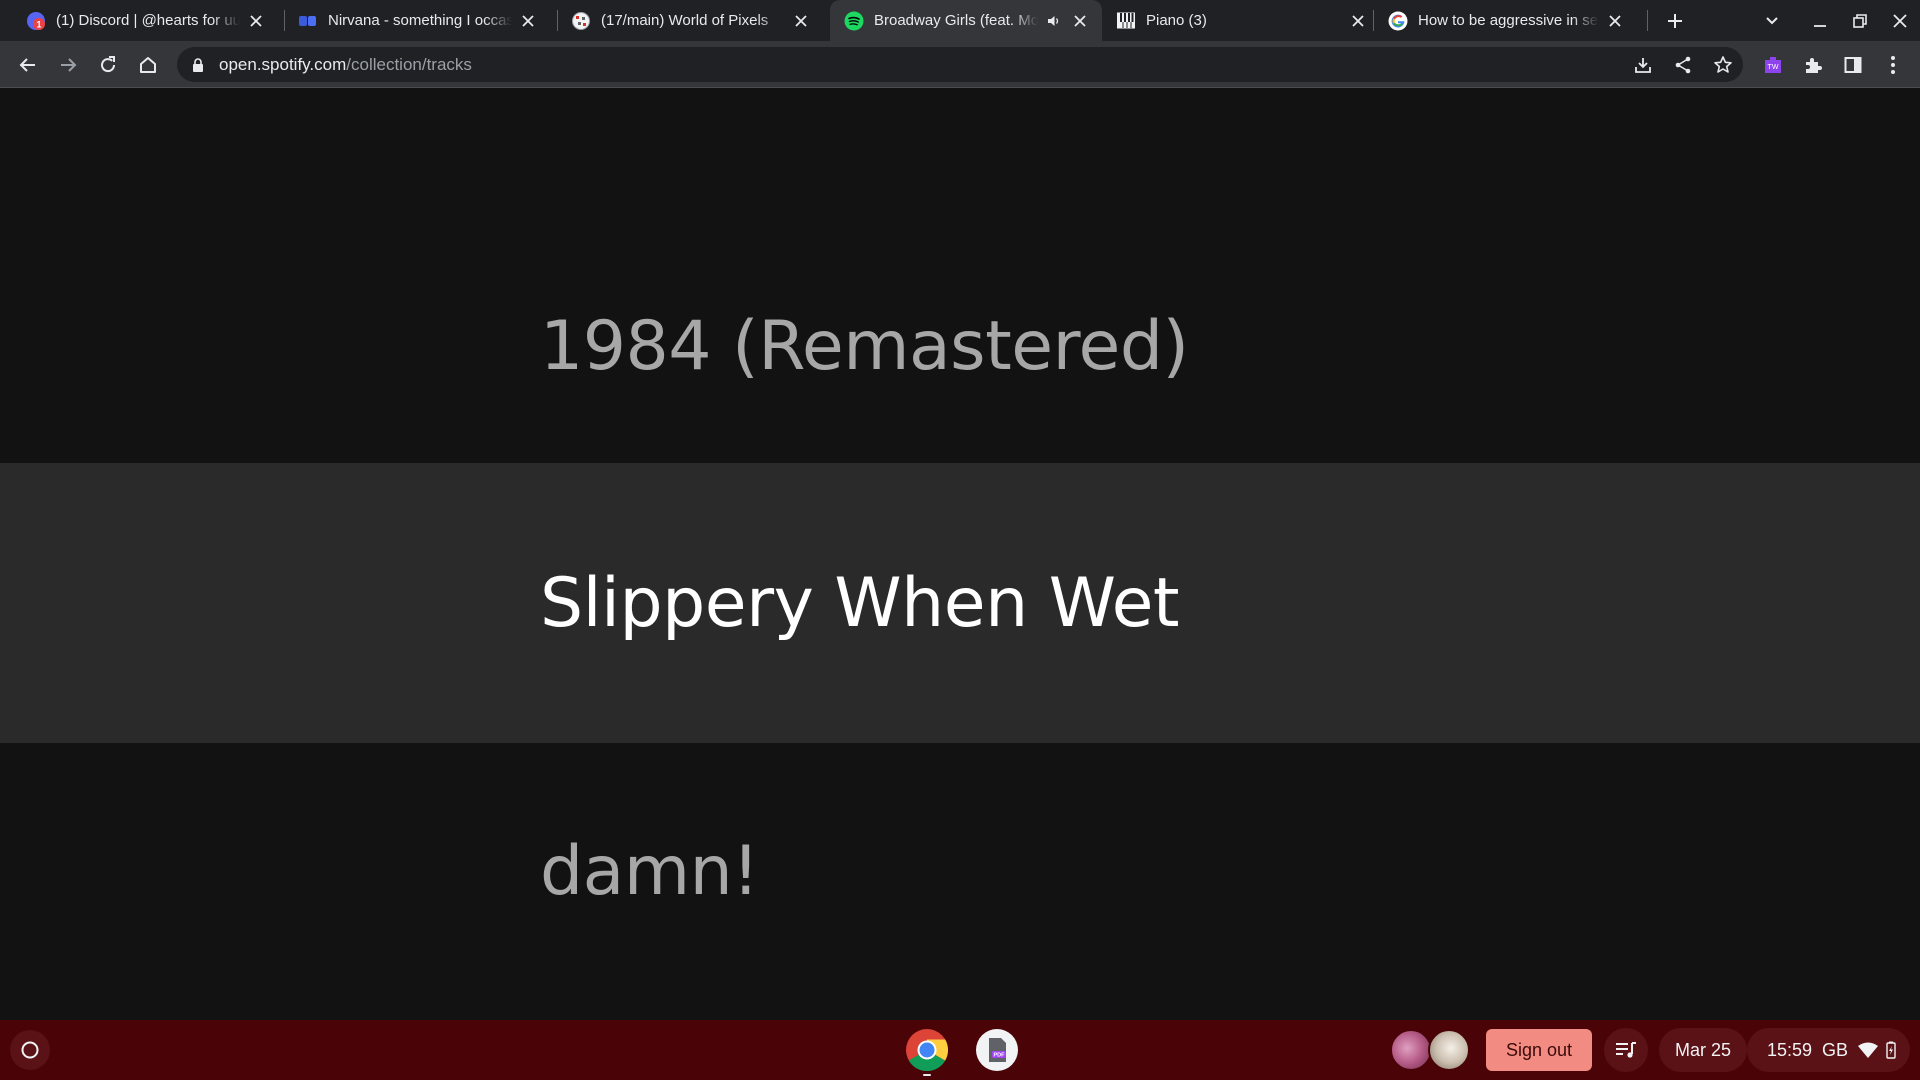  Describe the element at coordinates (927, 1075) in the screenshot. I see `running-indicator` at that location.